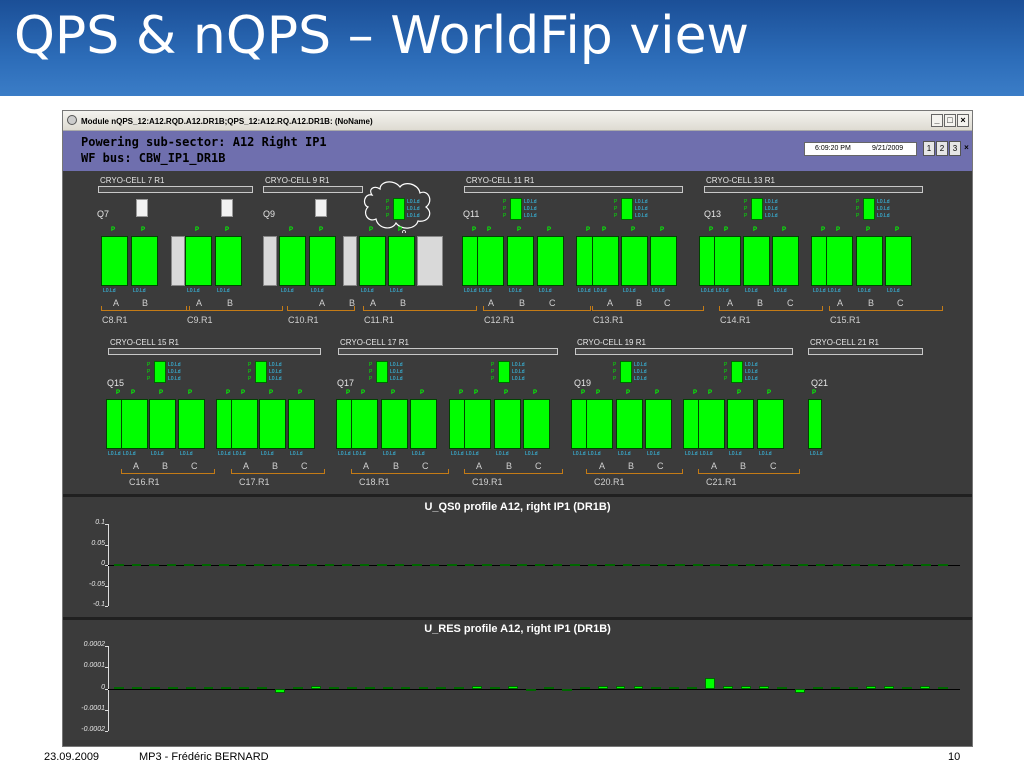  I want to click on minimize-button: _, so click(937, 120).